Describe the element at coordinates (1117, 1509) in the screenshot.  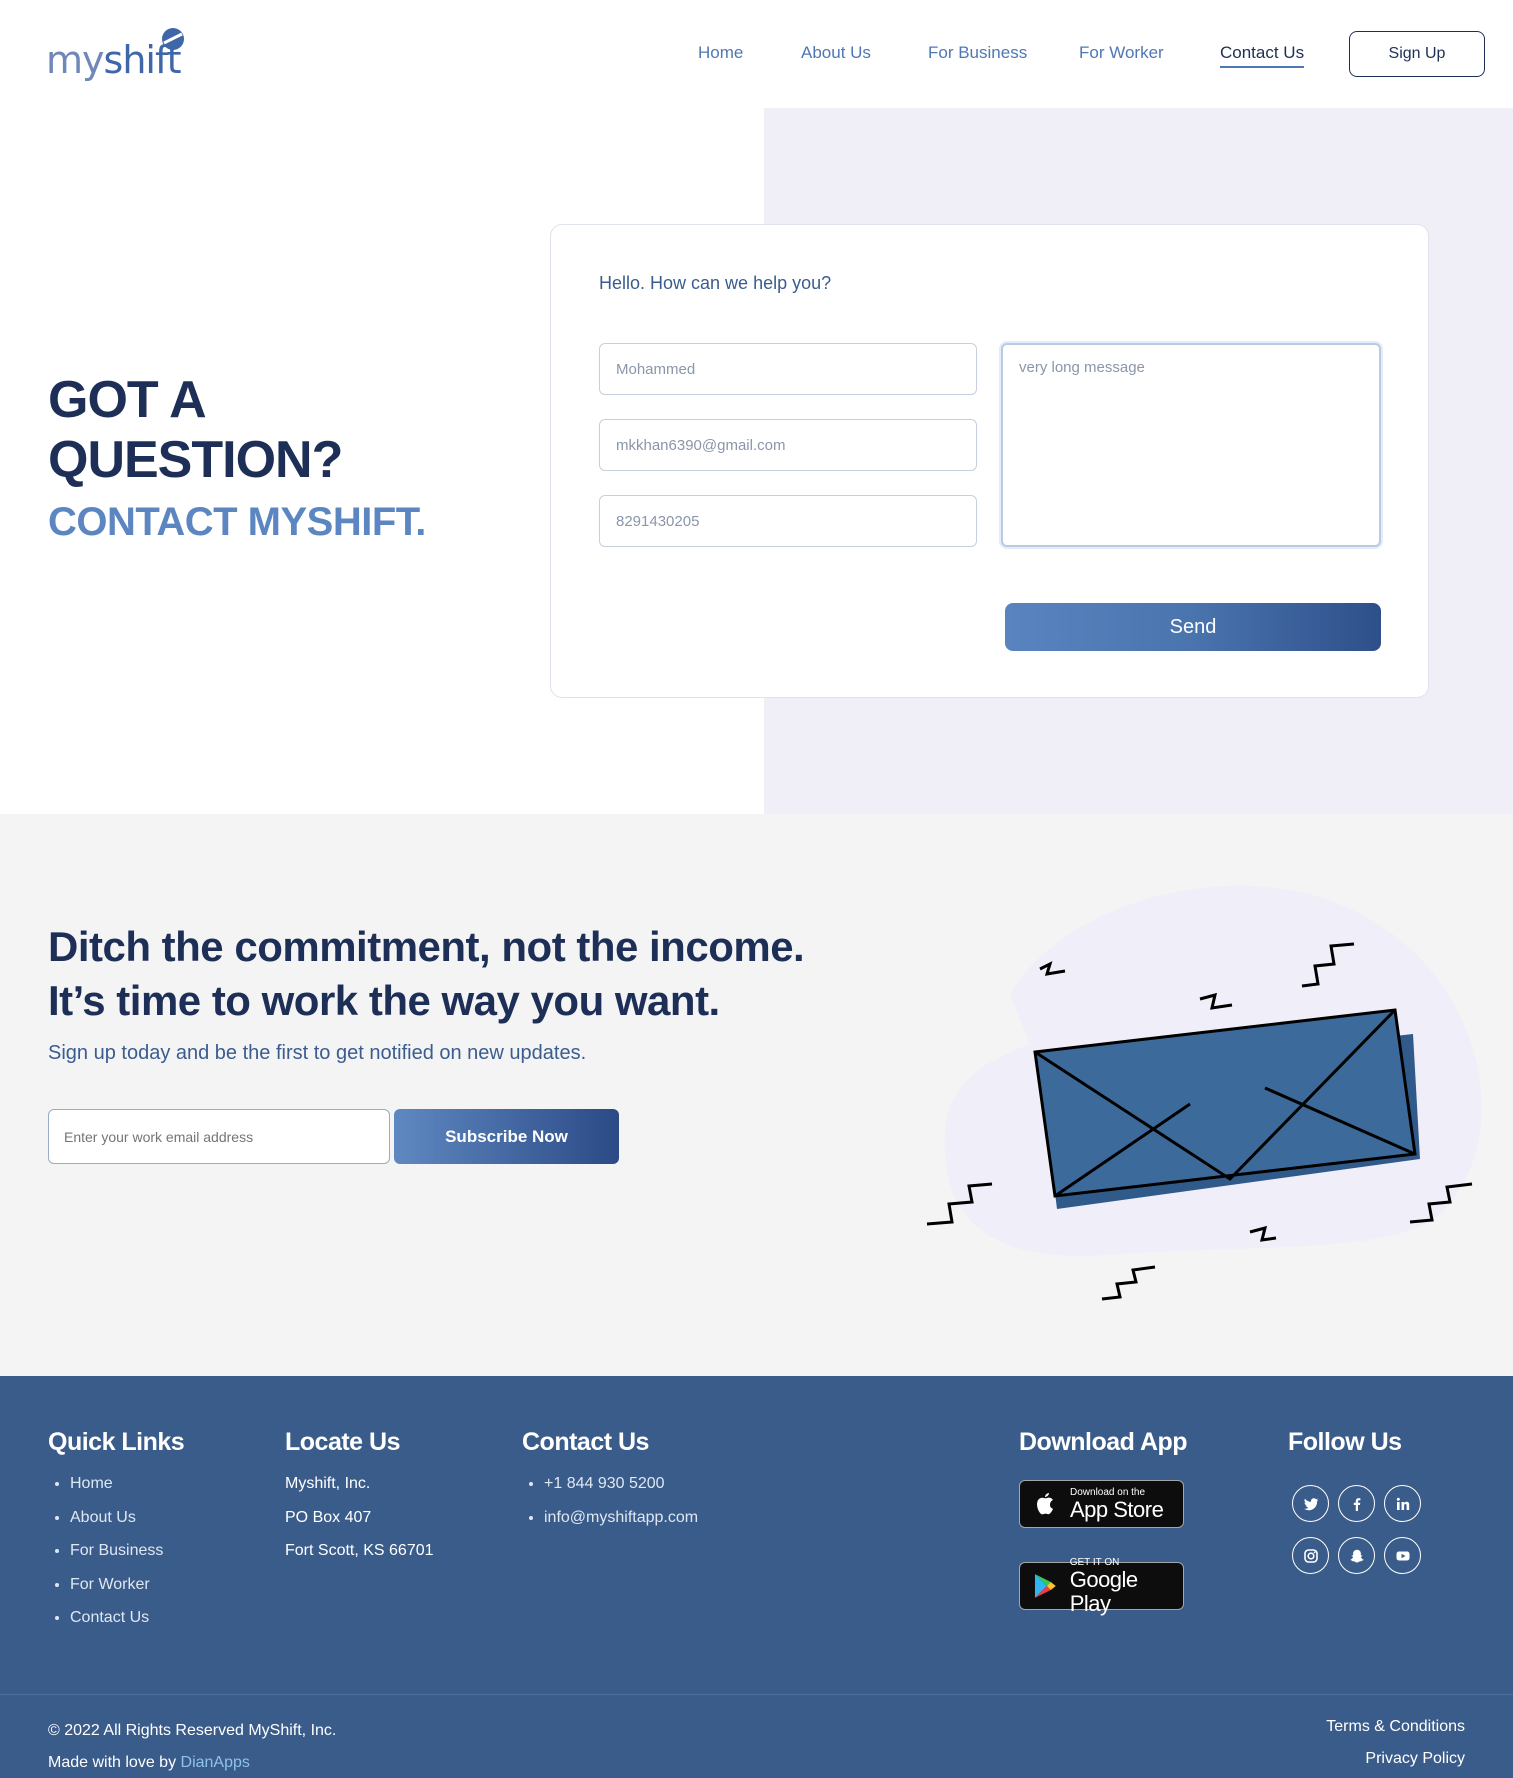
I see `app-store-big-text: App Store` at that location.